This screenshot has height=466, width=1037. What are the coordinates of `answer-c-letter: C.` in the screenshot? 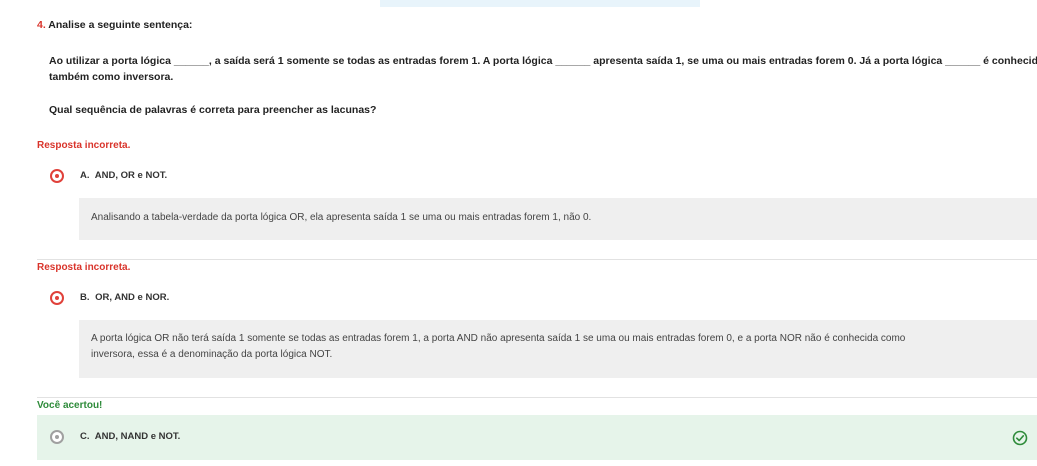 It's located at (85, 436).